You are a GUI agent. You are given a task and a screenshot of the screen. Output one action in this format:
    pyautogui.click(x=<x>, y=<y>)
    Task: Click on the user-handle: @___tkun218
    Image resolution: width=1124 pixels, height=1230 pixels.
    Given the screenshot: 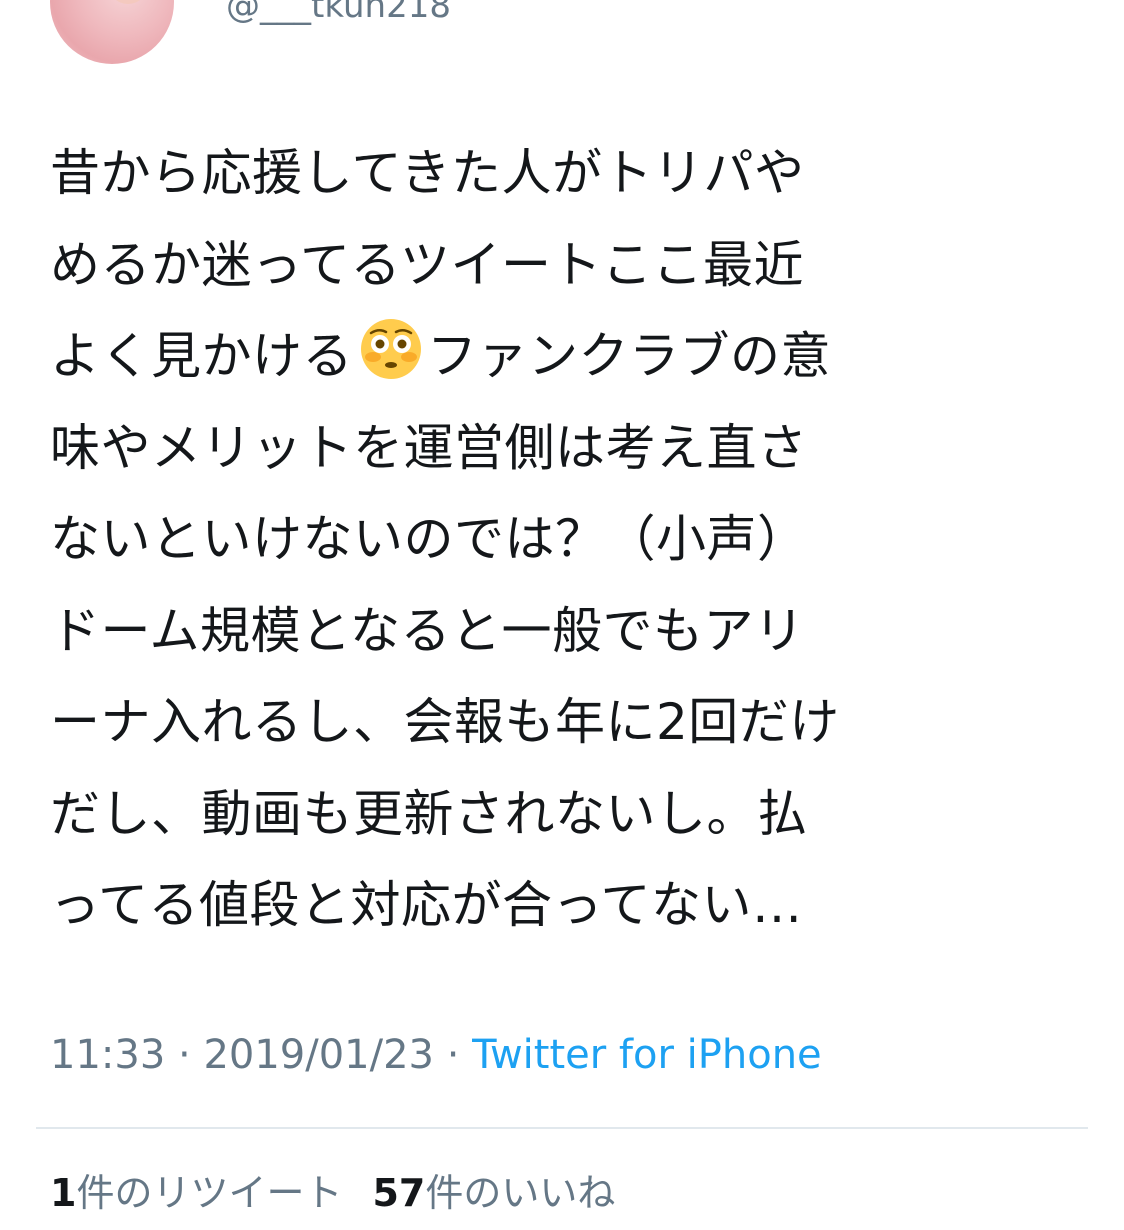 What is the action you would take?
    pyautogui.click(x=338, y=13)
    